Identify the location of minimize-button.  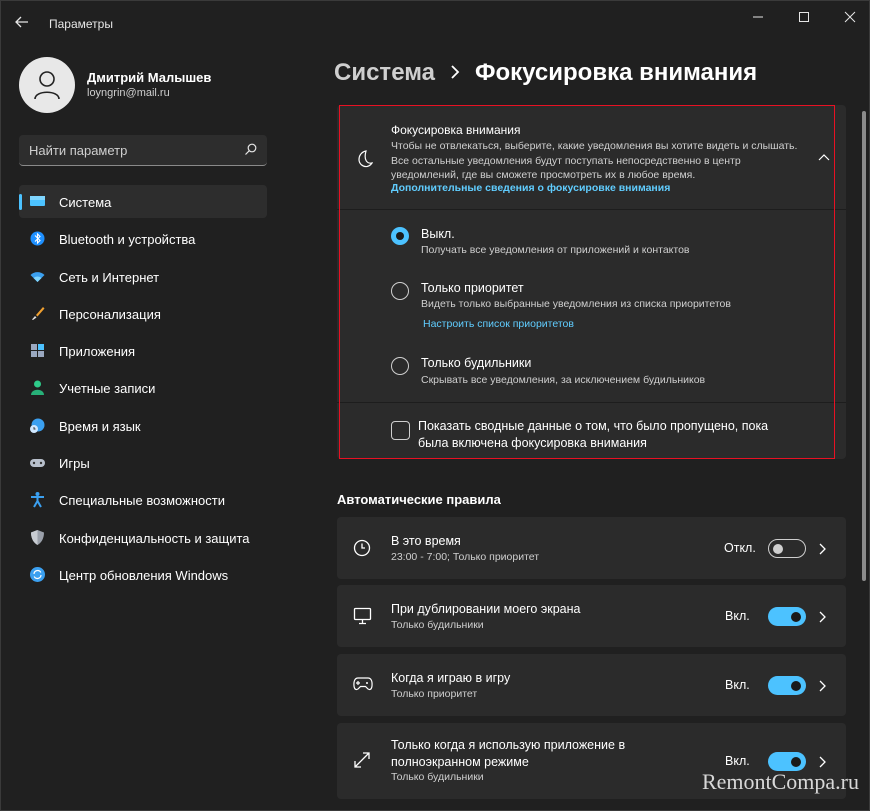
(758, 17).